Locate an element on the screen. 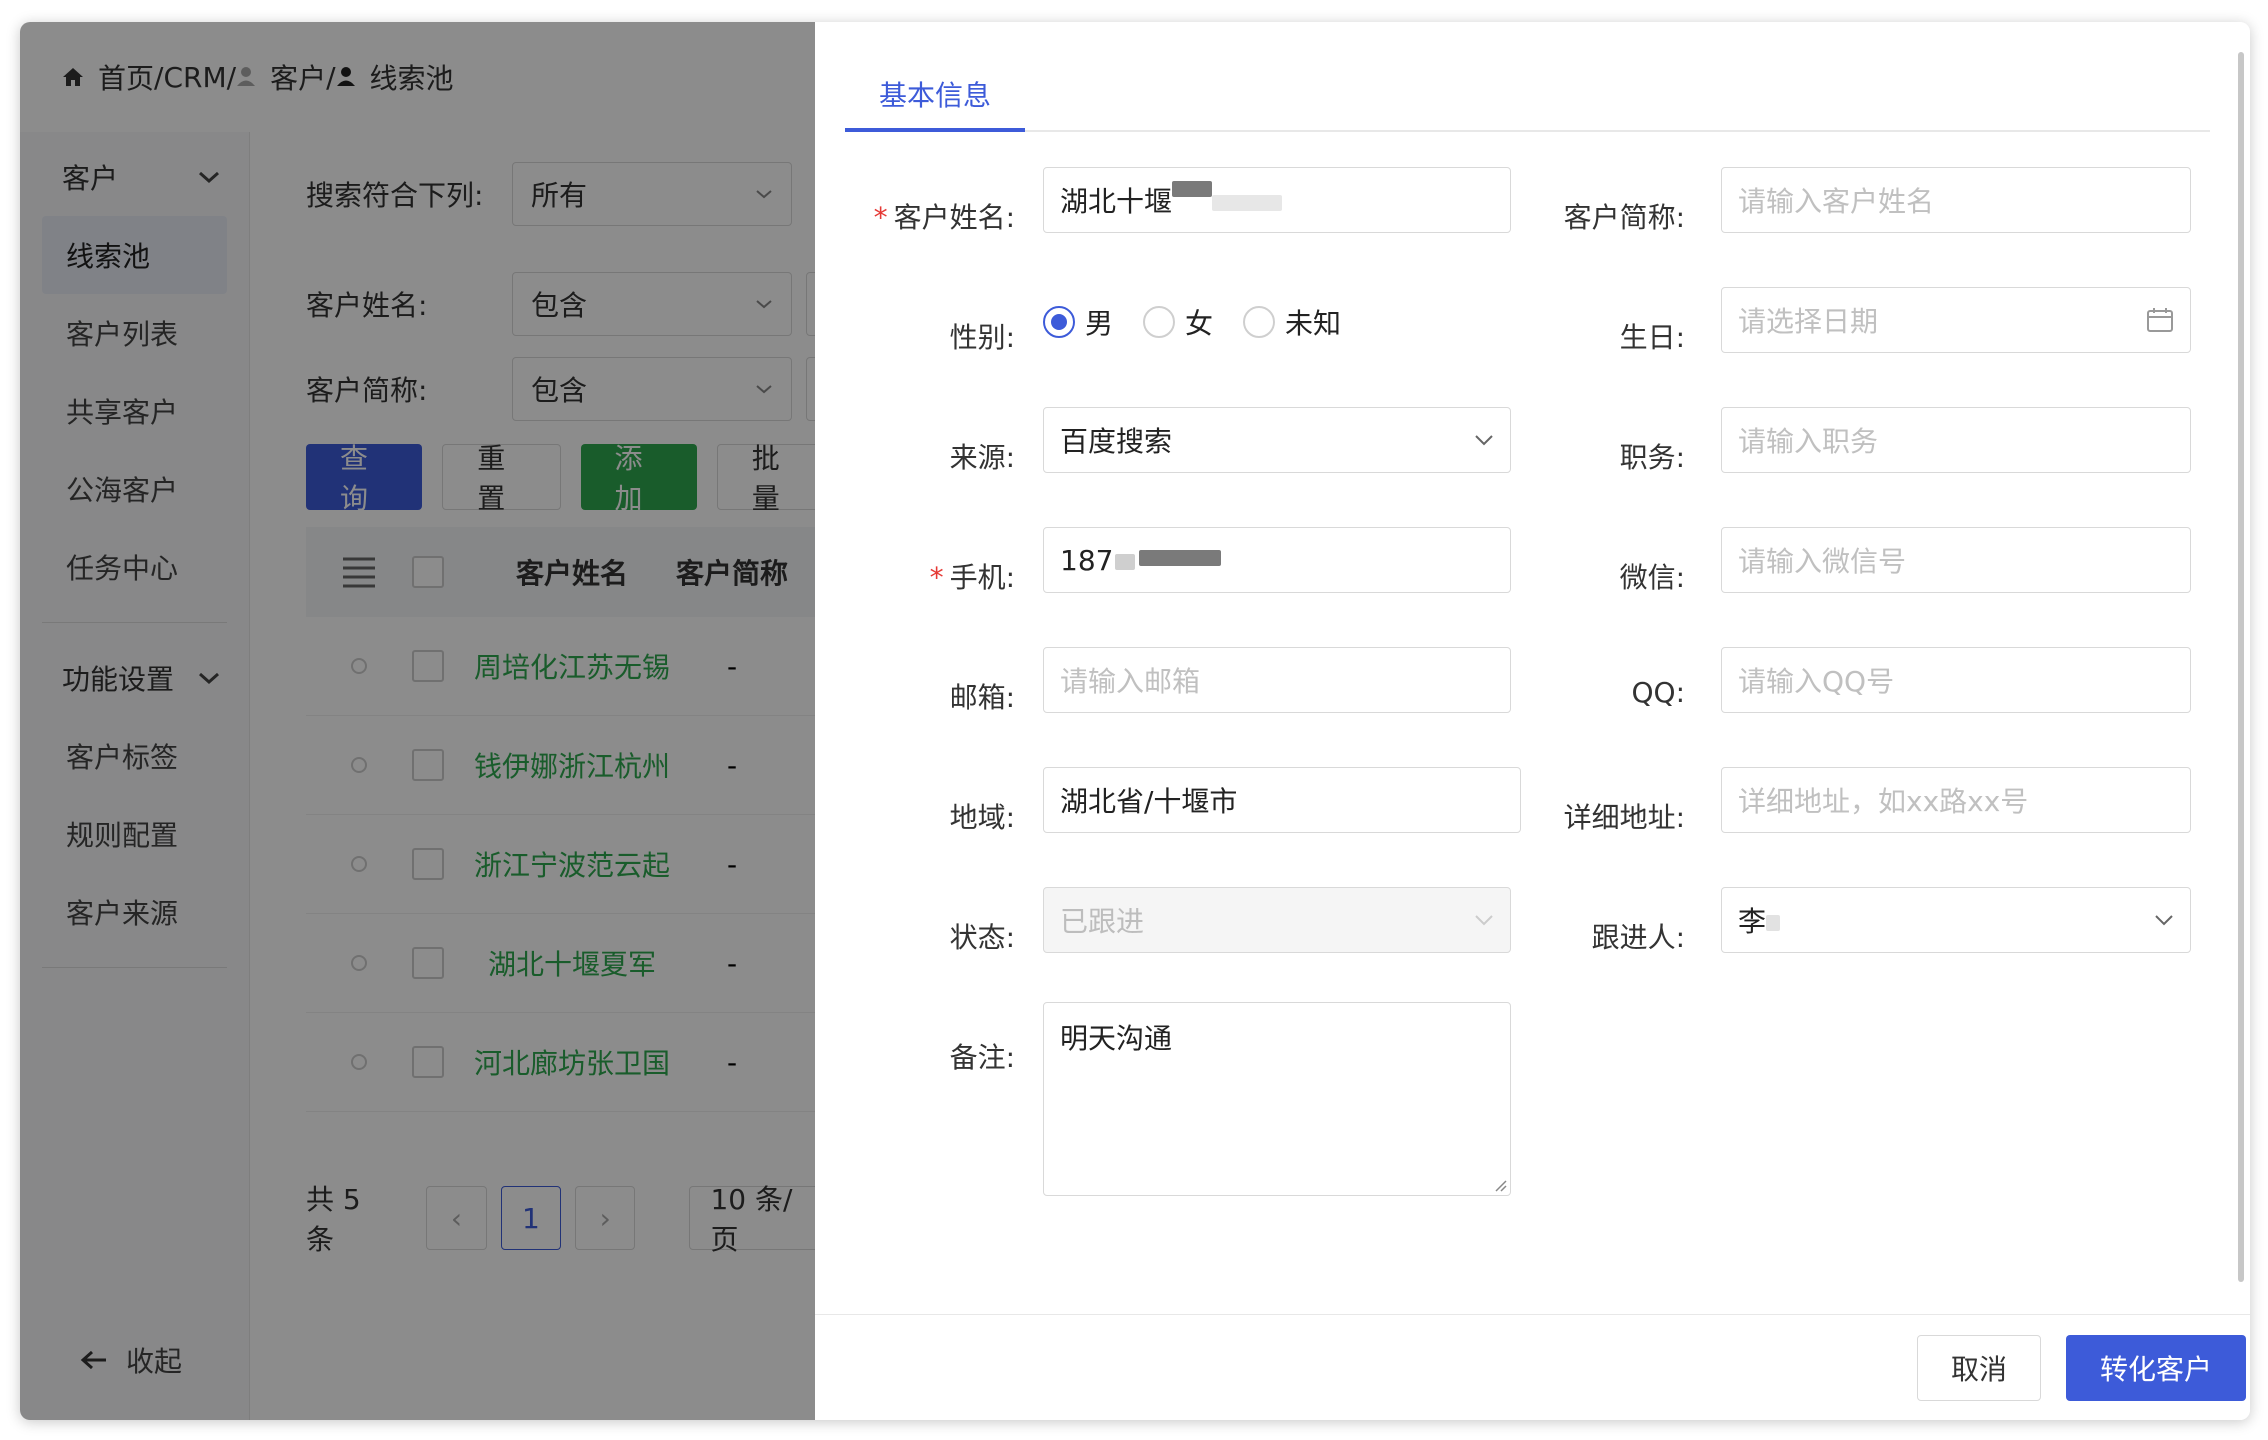  radio-label: 男 is located at coordinates (1099, 323).